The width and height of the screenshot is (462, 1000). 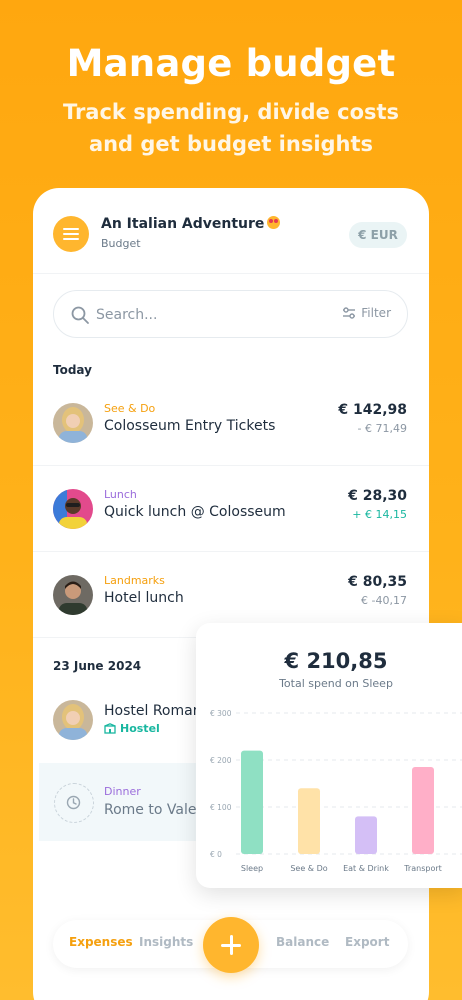 What do you see at coordinates (80, 315) in the screenshot?
I see `search-icon` at bounding box center [80, 315].